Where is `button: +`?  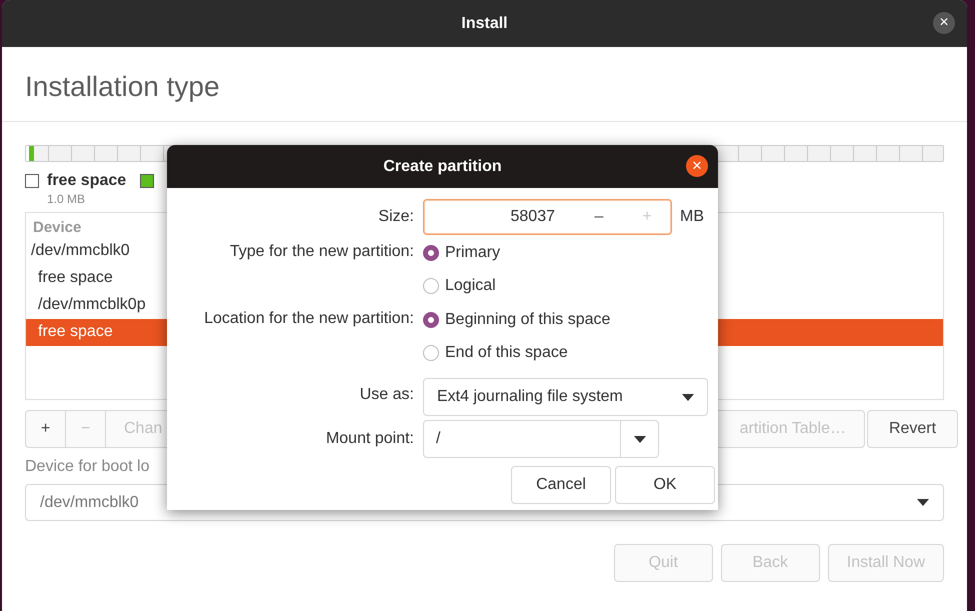 button: + is located at coordinates (45, 429).